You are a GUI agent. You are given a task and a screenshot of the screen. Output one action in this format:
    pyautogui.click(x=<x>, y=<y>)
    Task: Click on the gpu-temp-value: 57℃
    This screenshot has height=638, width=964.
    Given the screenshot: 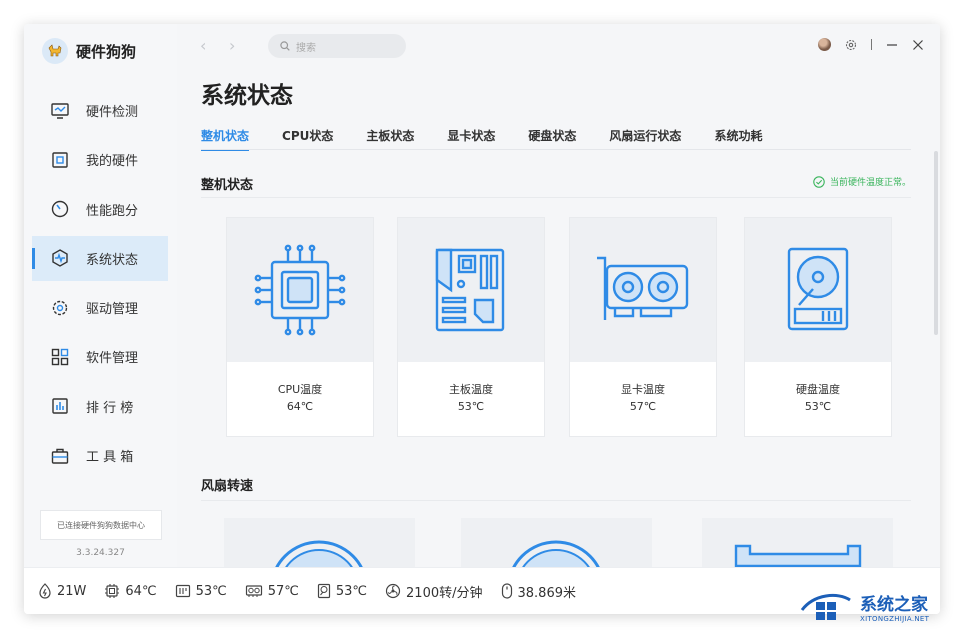 What is the action you would take?
    pyautogui.click(x=283, y=591)
    